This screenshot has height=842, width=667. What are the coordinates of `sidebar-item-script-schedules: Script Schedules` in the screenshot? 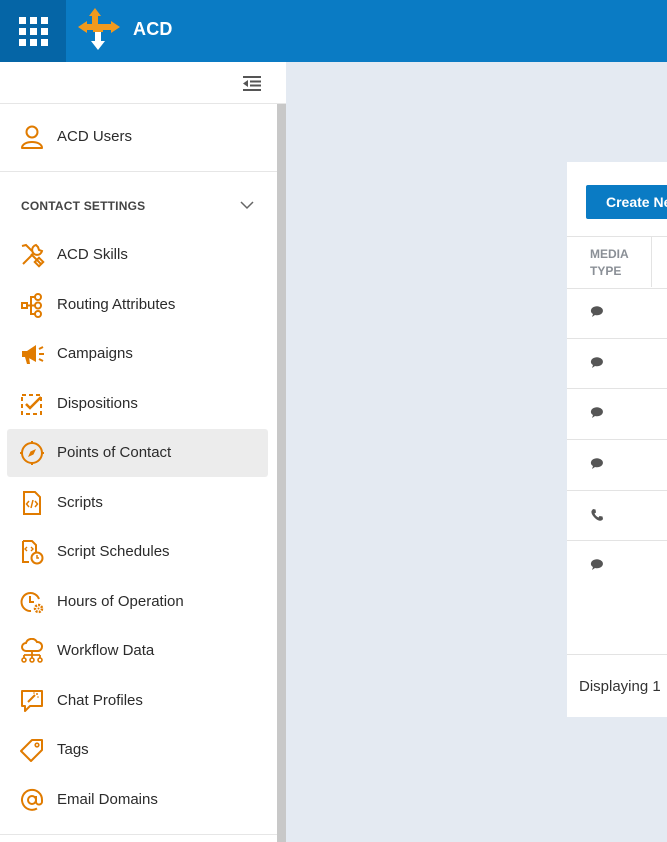 It's located at (137, 552).